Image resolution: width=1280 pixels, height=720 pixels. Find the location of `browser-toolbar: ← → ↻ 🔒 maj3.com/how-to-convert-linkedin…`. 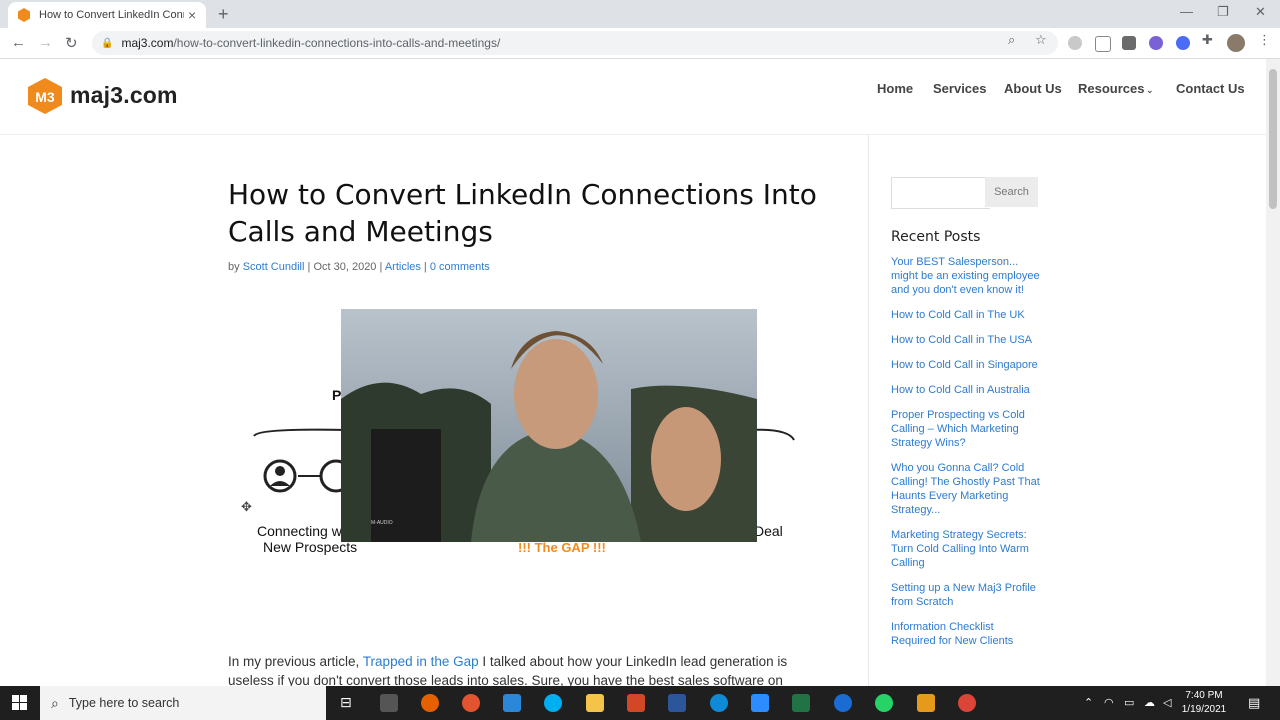

browser-toolbar: ← → ↻ 🔒 maj3.com/how-to-convert-linkedin… is located at coordinates (640, 43).